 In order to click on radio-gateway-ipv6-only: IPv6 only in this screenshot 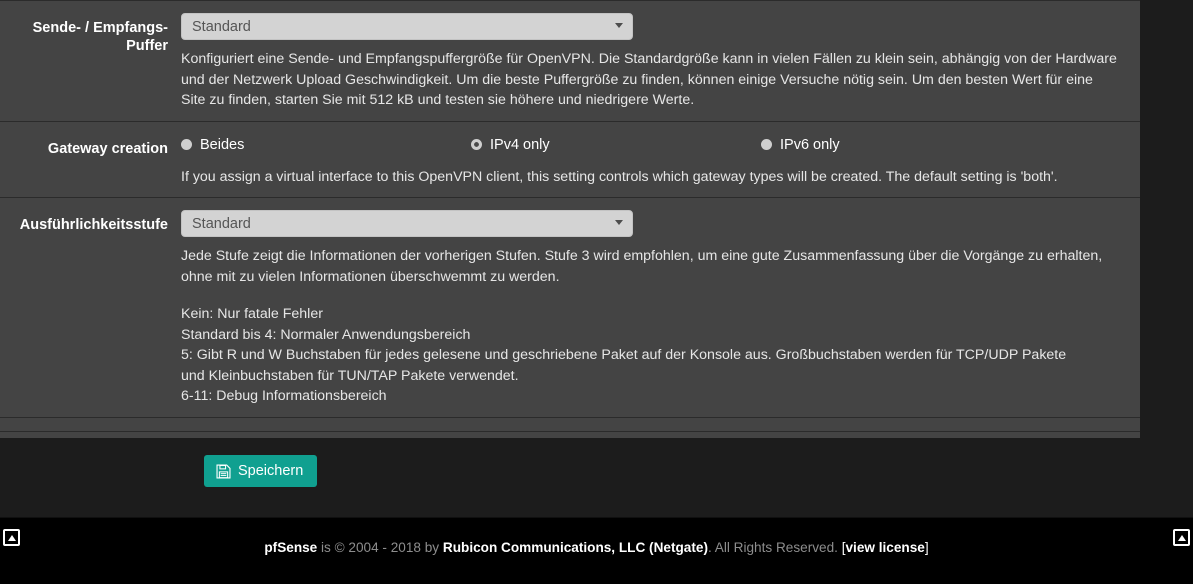, I will do `click(800, 145)`.